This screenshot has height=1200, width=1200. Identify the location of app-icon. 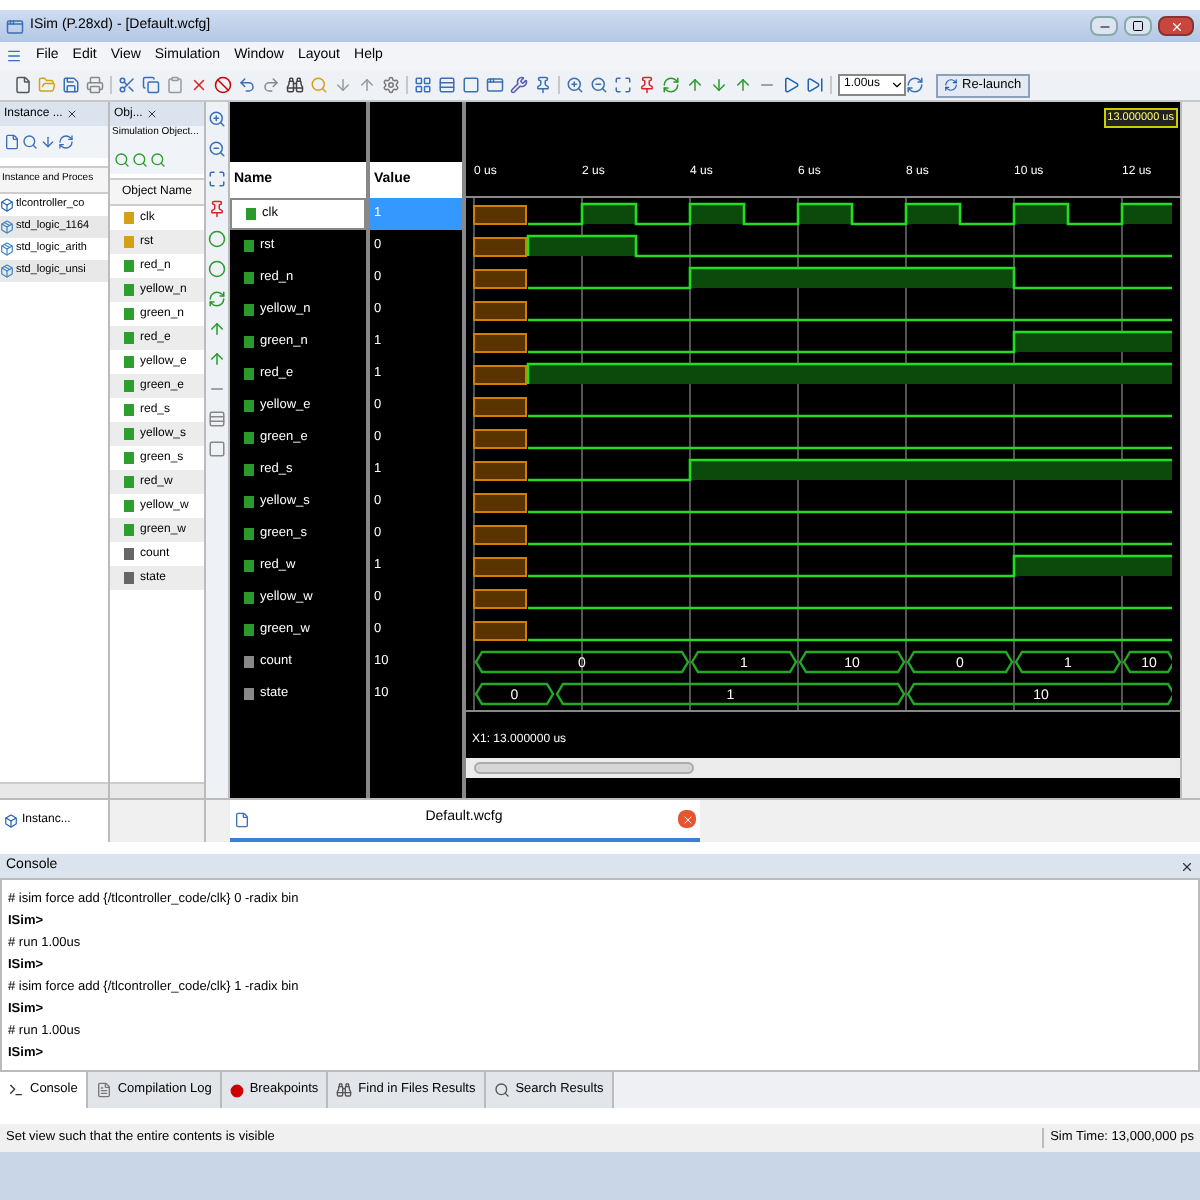
(15, 26).